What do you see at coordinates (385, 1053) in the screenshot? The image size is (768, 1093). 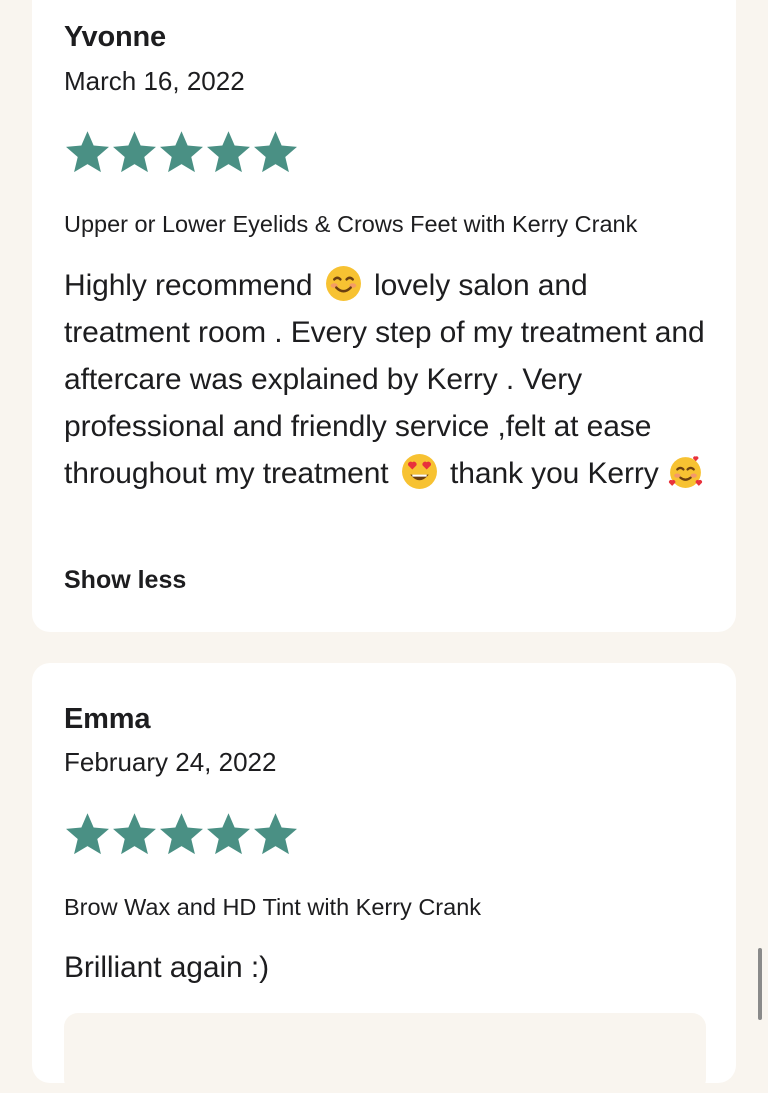 I see `business-reply-box` at bounding box center [385, 1053].